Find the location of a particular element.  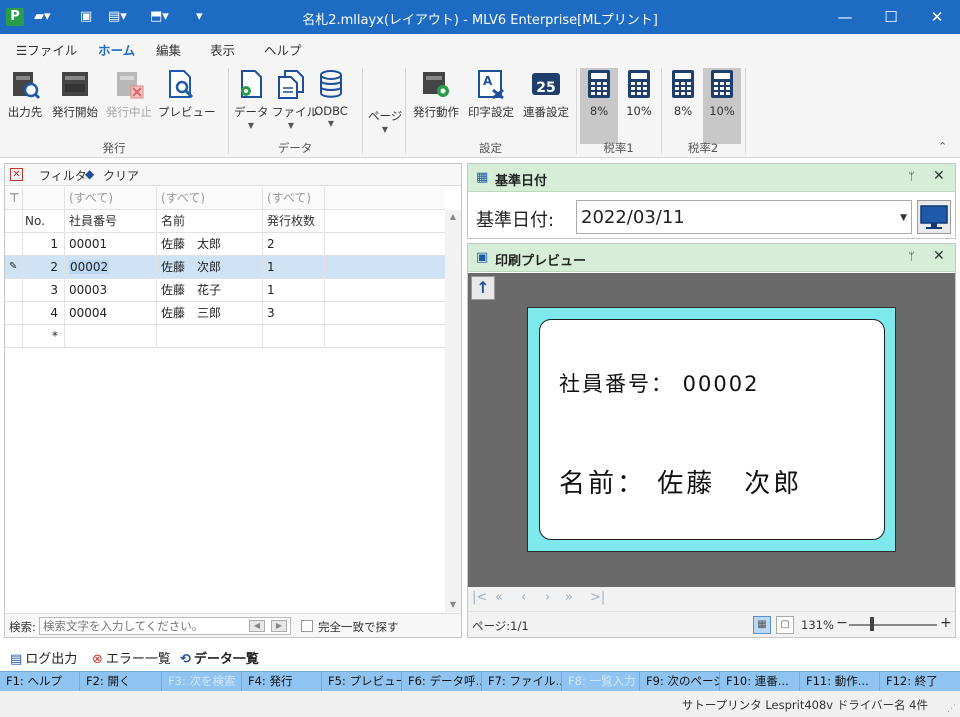

column-header-emp: 社員番号 is located at coordinates (111, 221).